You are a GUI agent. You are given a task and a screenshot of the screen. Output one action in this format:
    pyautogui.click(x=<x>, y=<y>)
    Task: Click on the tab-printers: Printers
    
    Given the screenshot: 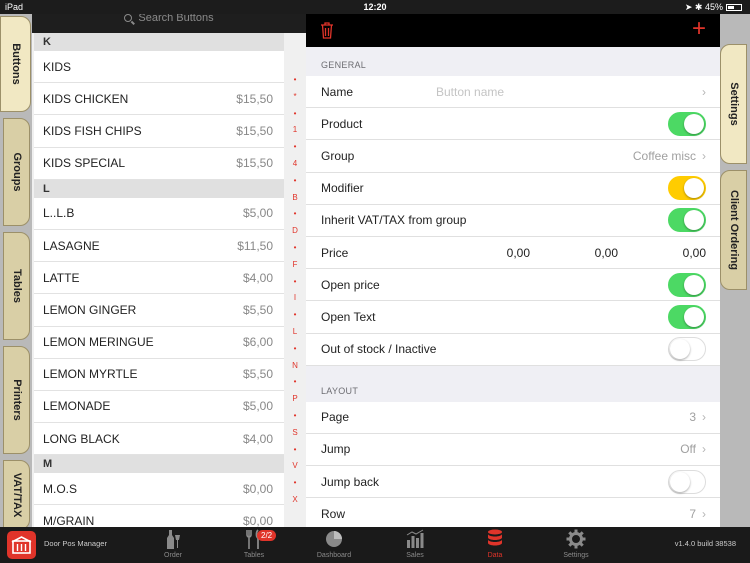 What is the action you would take?
    pyautogui.click(x=16, y=400)
    